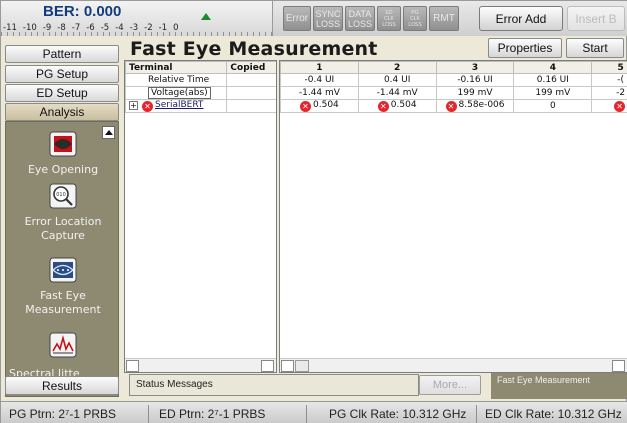  What do you see at coordinates (397, 67) in the screenshot?
I see `column-header-2: 2` at bounding box center [397, 67].